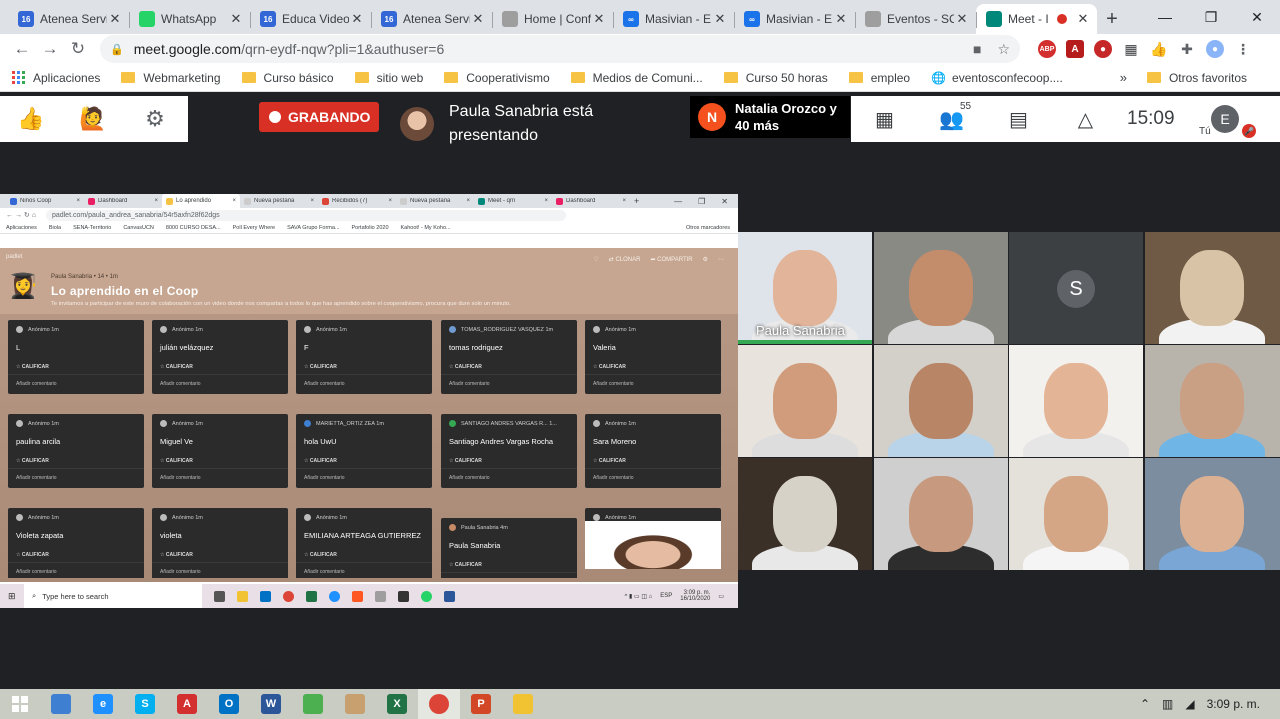 This screenshot has height=719, width=1280. Describe the element at coordinates (1076, 288) in the screenshot. I see `participant-tile: S` at that location.